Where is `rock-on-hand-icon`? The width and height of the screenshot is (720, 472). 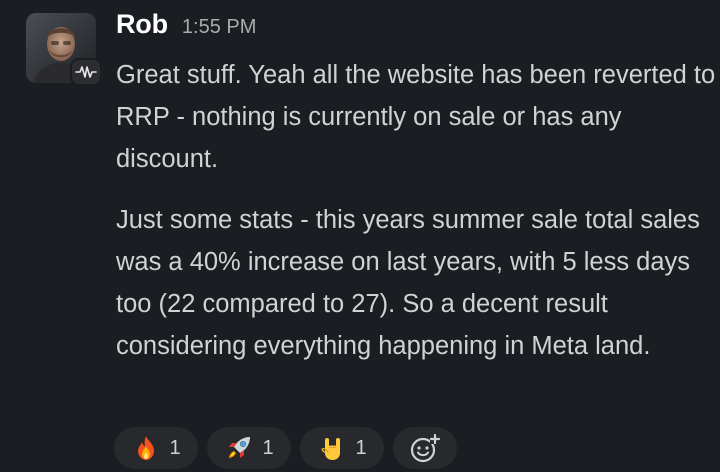
rock-on-hand-icon is located at coordinates (331, 449).